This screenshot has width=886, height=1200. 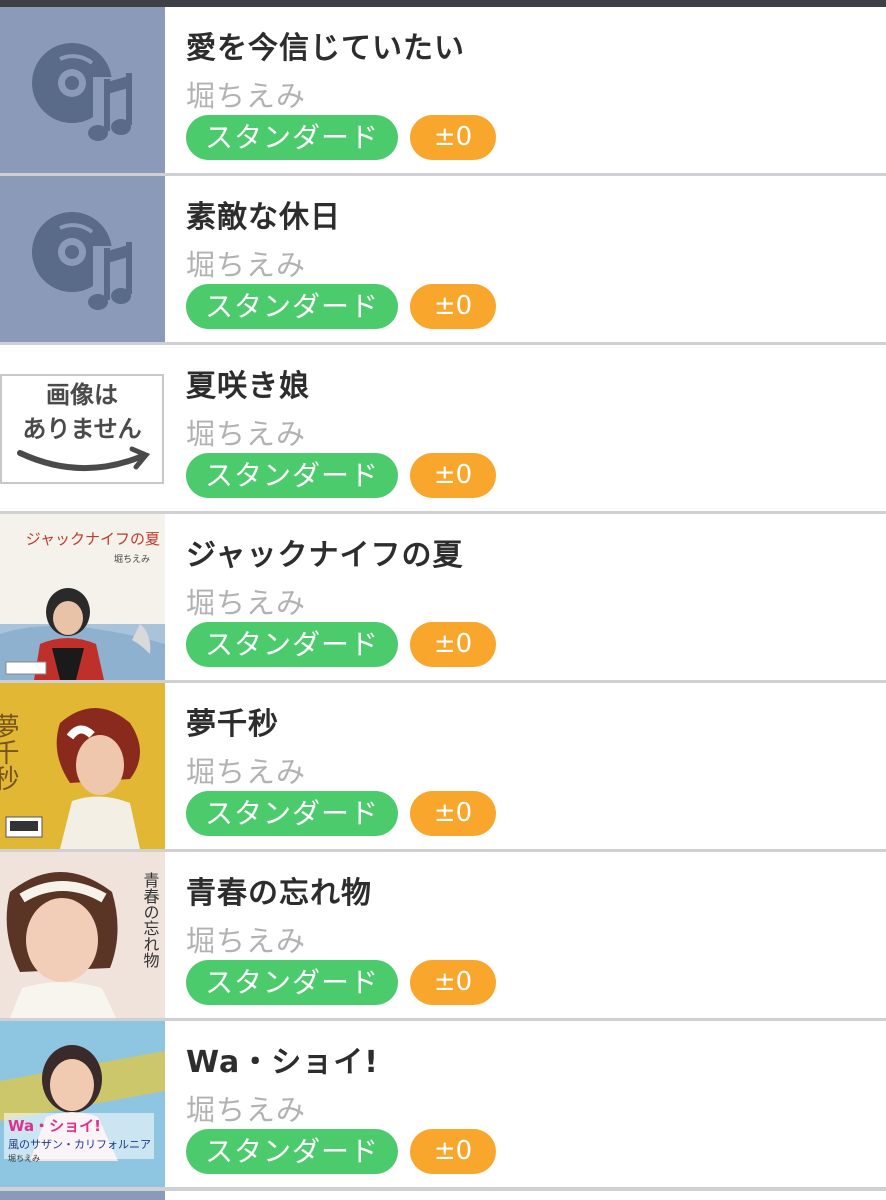 What do you see at coordinates (443, 260) in the screenshot?
I see `song-row: 素敵な休日 堀ちえみ スタンダード ±0` at bounding box center [443, 260].